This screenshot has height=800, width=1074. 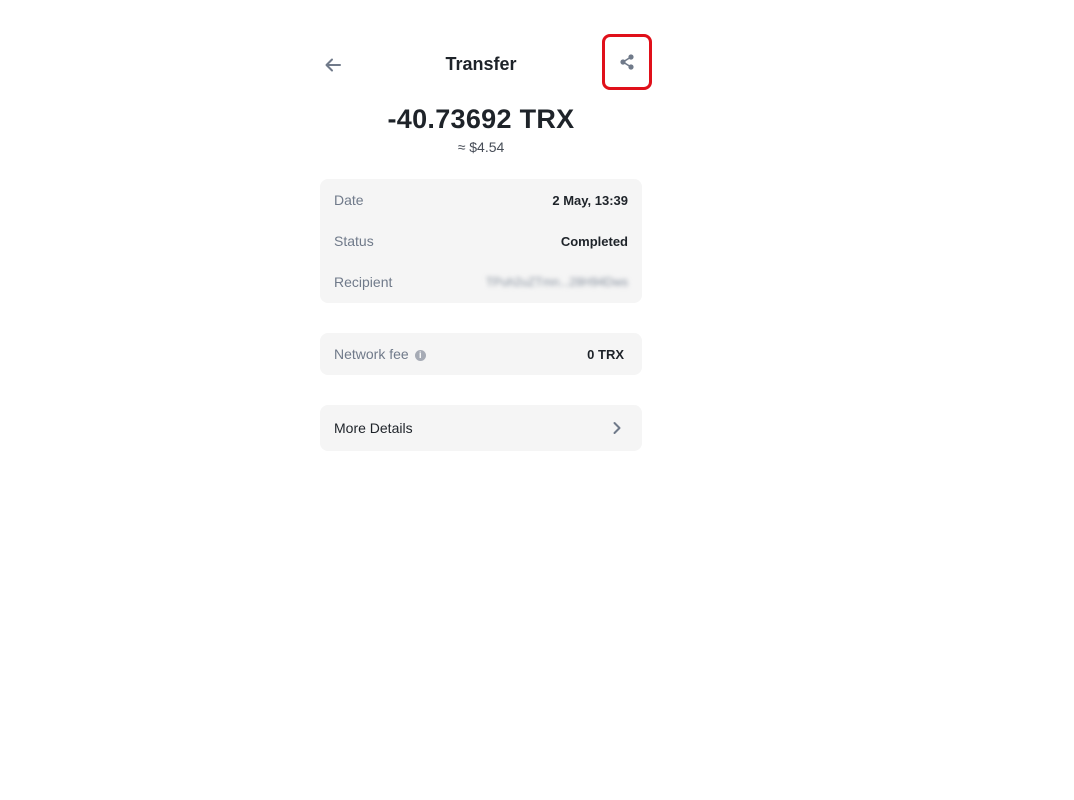 I want to click on more-details-button: More Details, so click(x=481, y=428).